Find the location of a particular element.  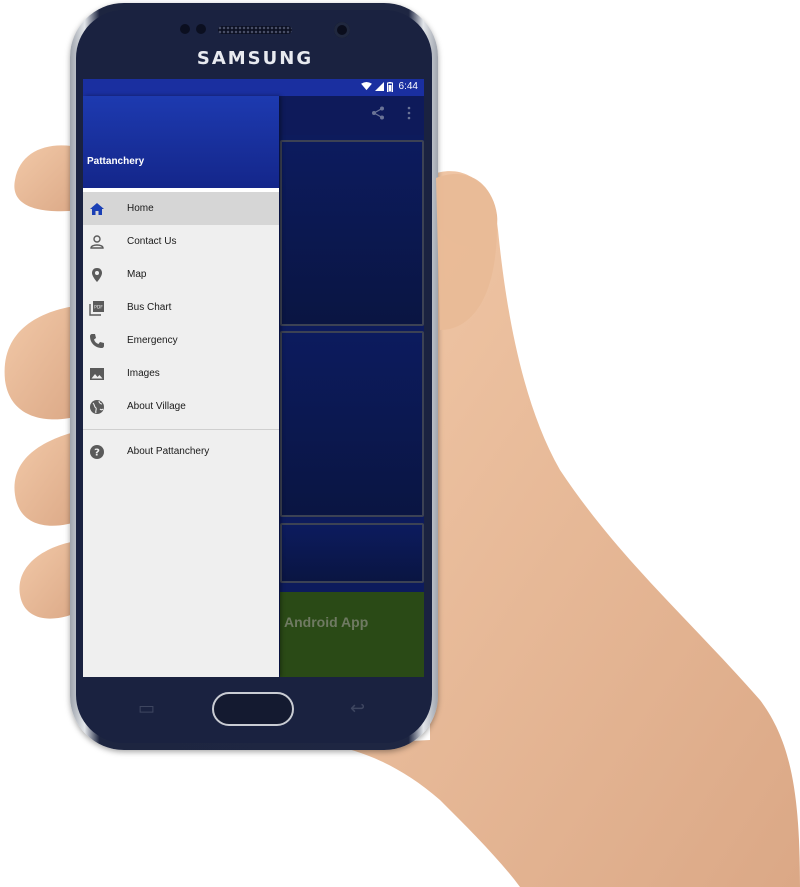

menu-item-contact-us: Contact Us is located at coordinates (181, 241).